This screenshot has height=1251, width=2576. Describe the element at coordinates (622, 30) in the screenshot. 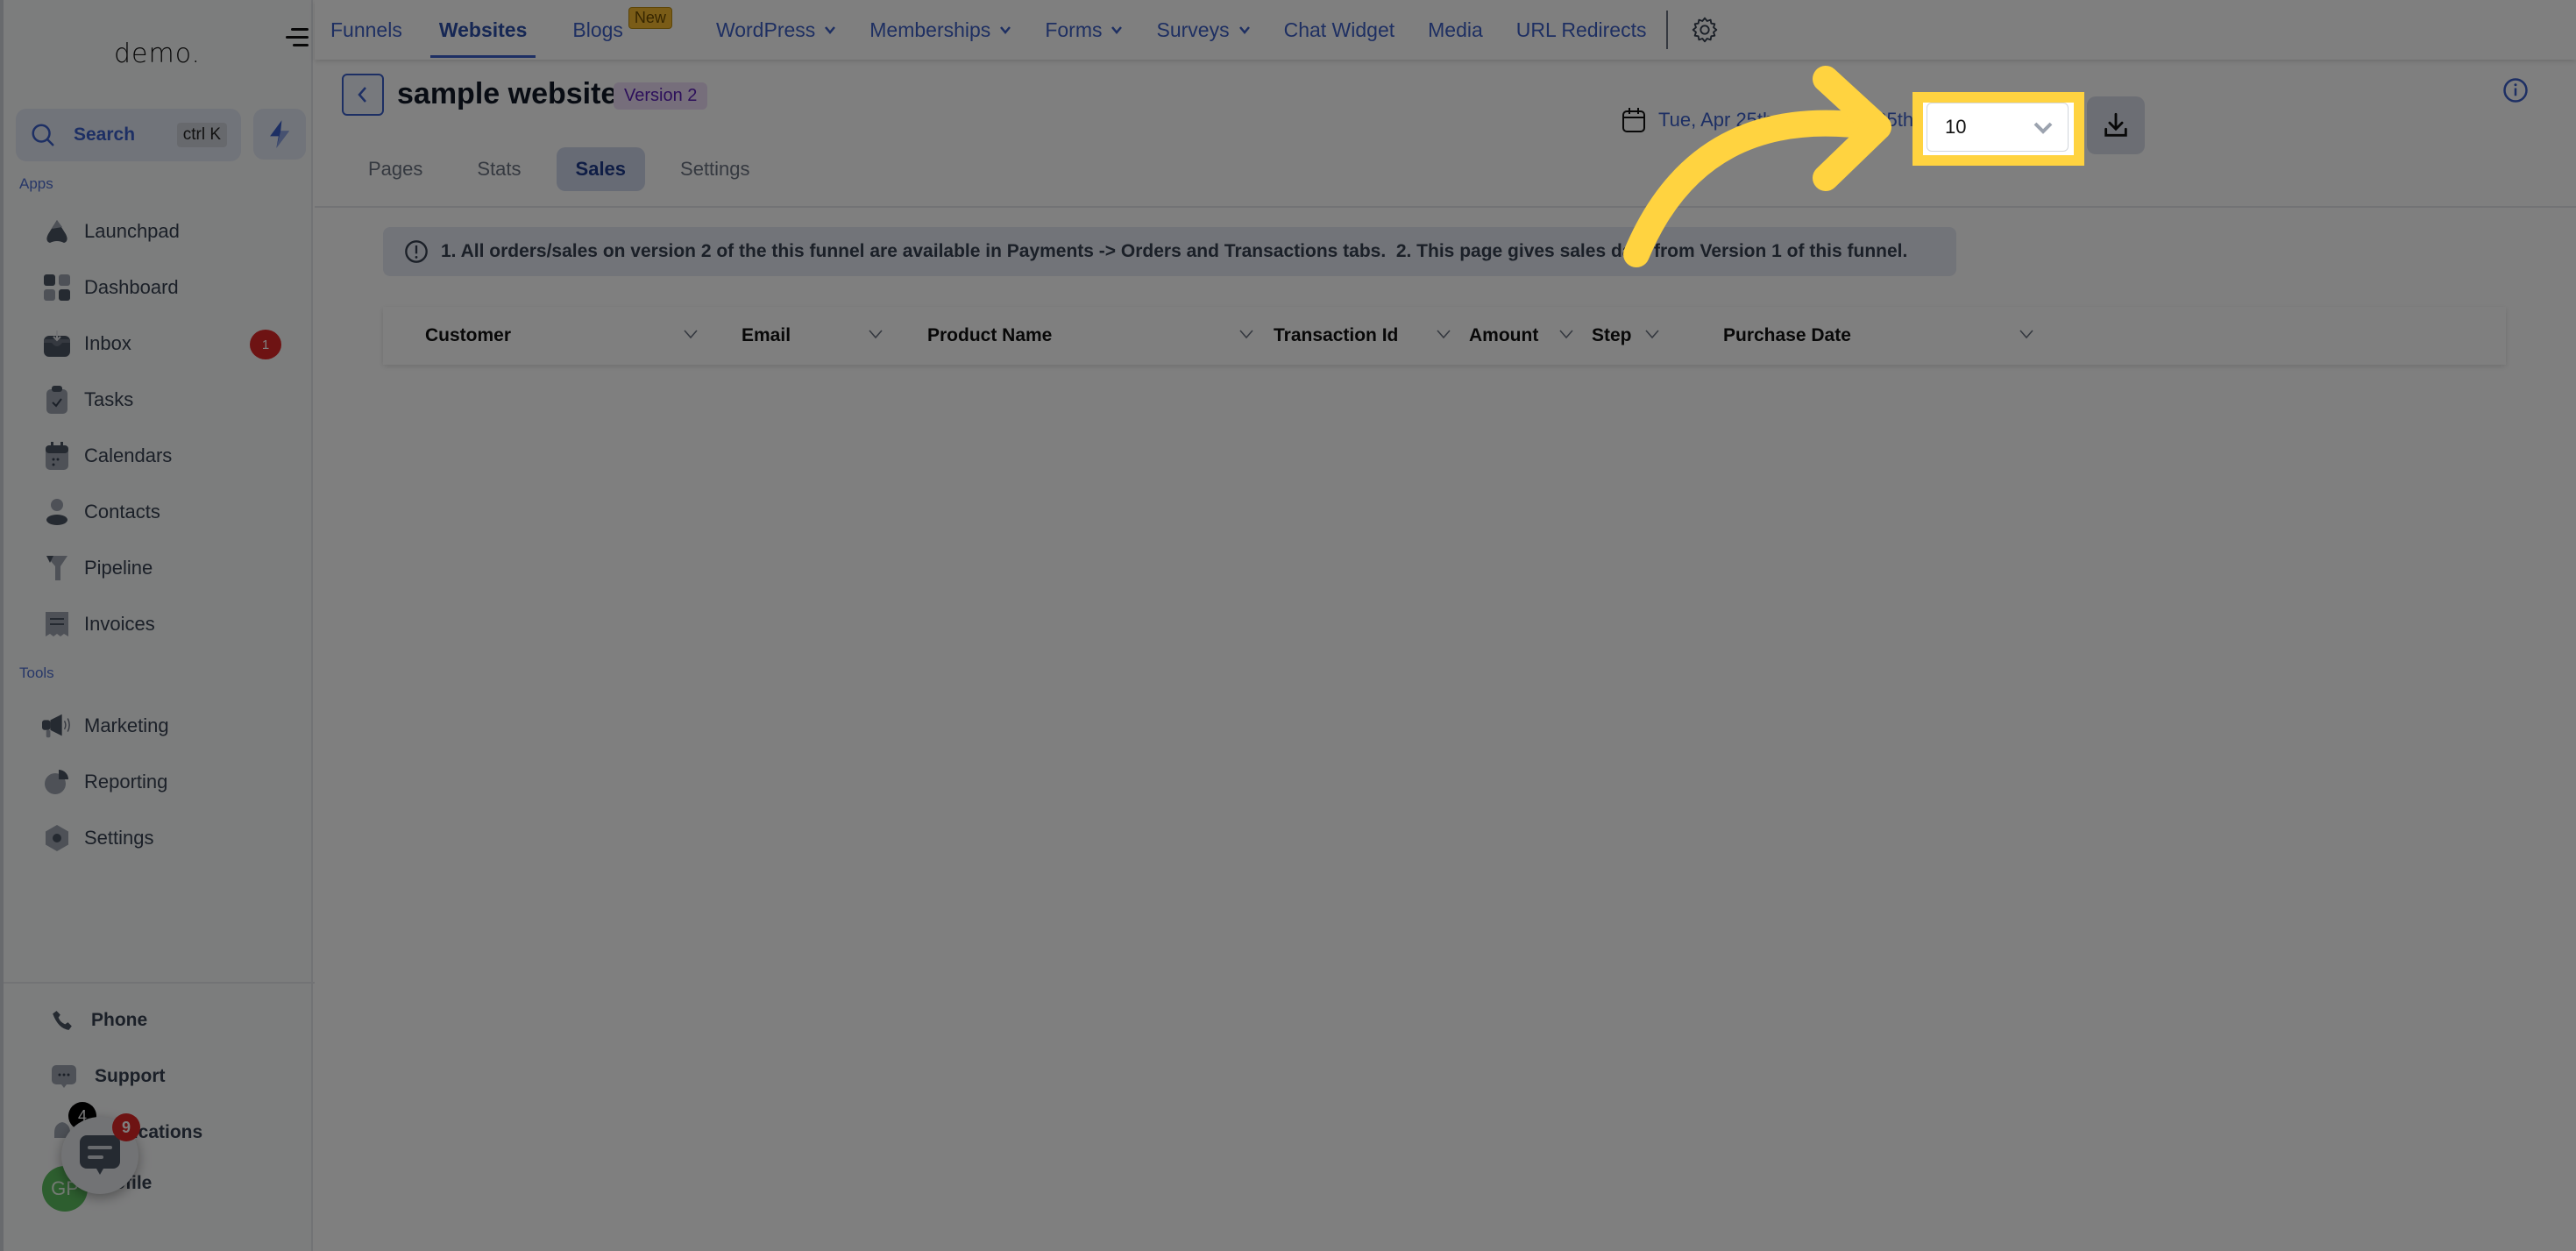

I see `nav-blogs: Blogs New` at that location.